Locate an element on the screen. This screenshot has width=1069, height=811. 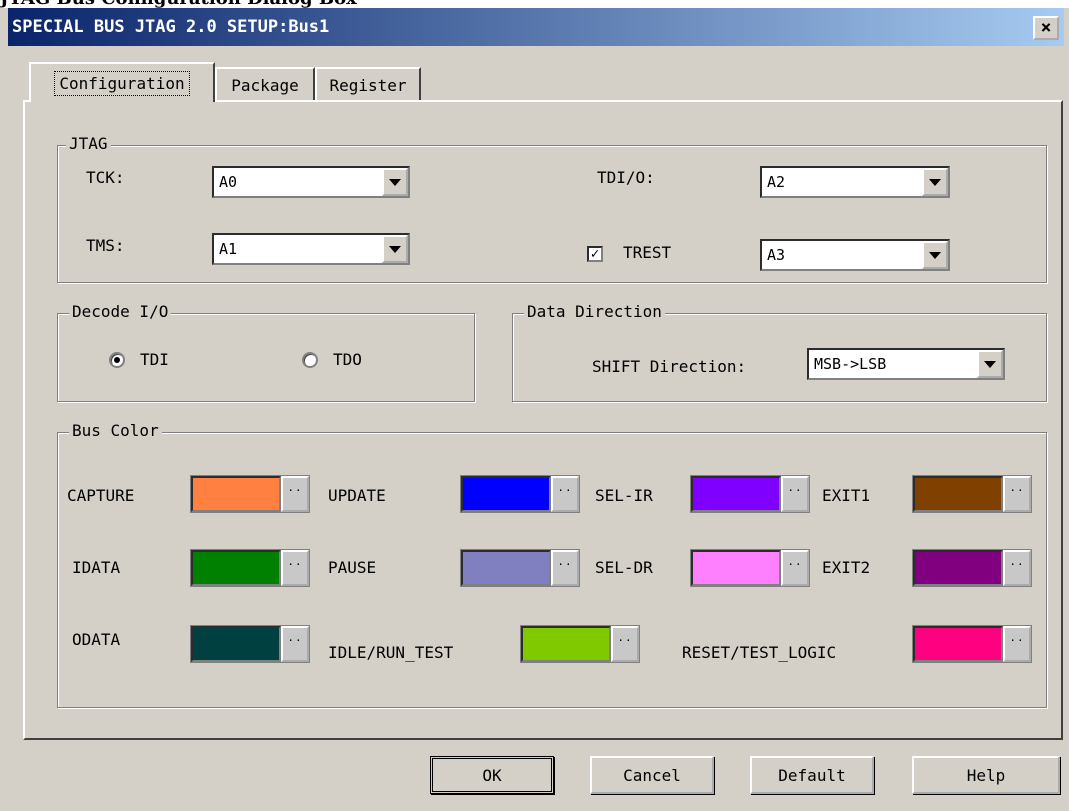
tab-package: Package is located at coordinates (265, 84).